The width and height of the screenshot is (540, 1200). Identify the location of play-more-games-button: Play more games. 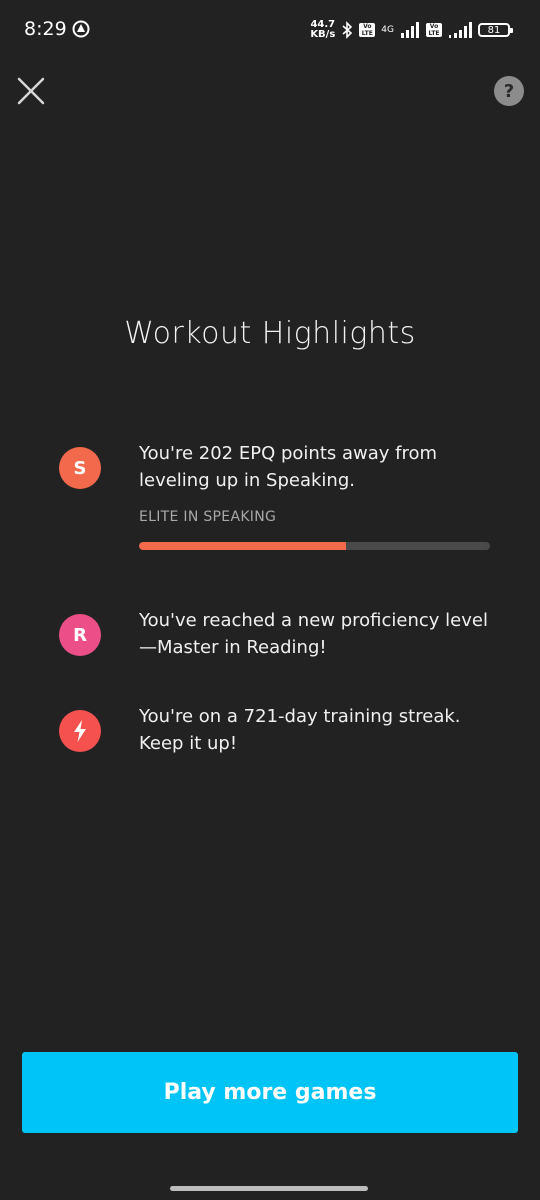
(270, 1092).